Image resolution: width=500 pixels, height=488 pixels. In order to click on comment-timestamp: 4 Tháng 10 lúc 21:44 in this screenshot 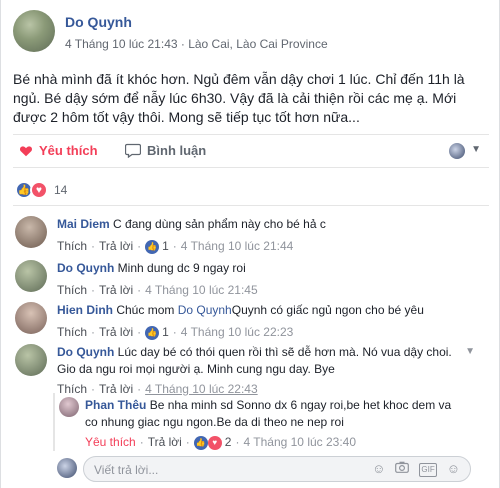, I will do `click(237, 246)`.